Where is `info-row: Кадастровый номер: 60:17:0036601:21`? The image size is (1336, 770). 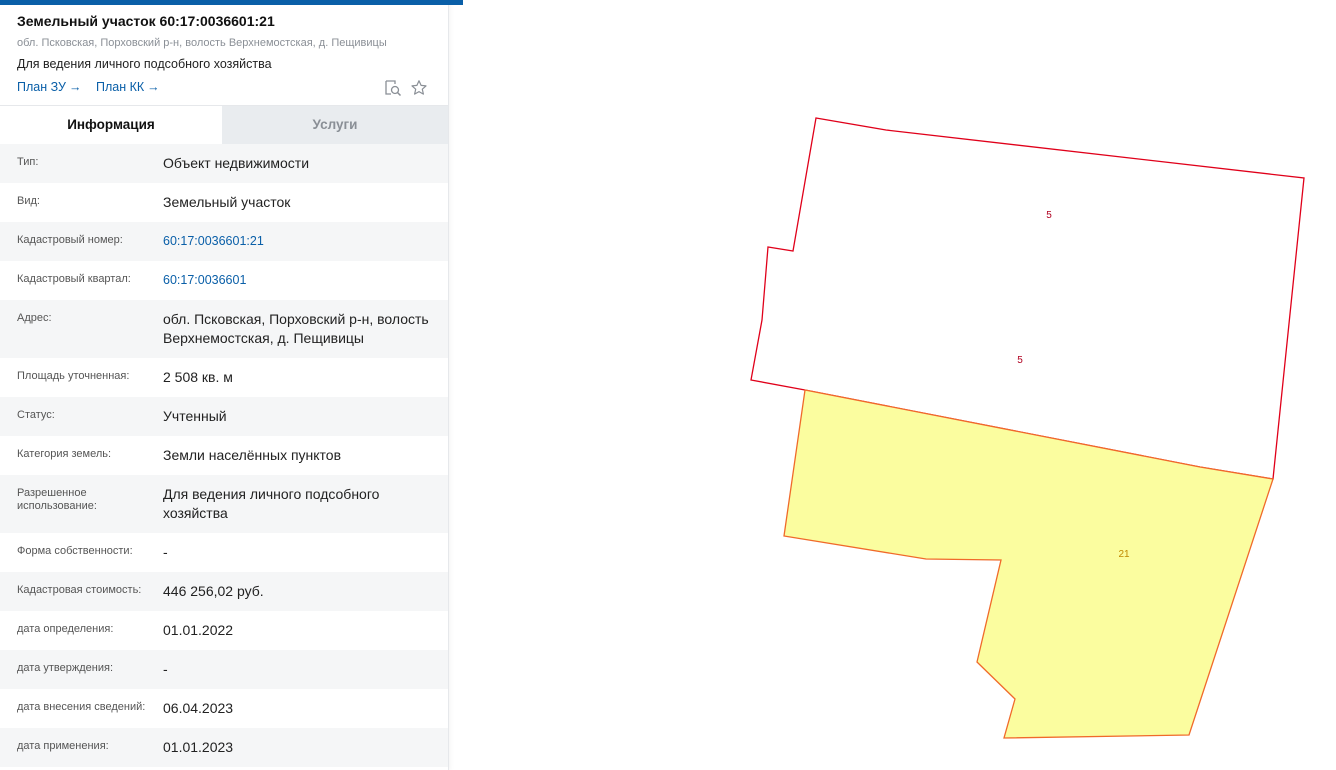
info-row: Кадастровый номер: 60:17:0036601:21 is located at coordinates (224, 241).